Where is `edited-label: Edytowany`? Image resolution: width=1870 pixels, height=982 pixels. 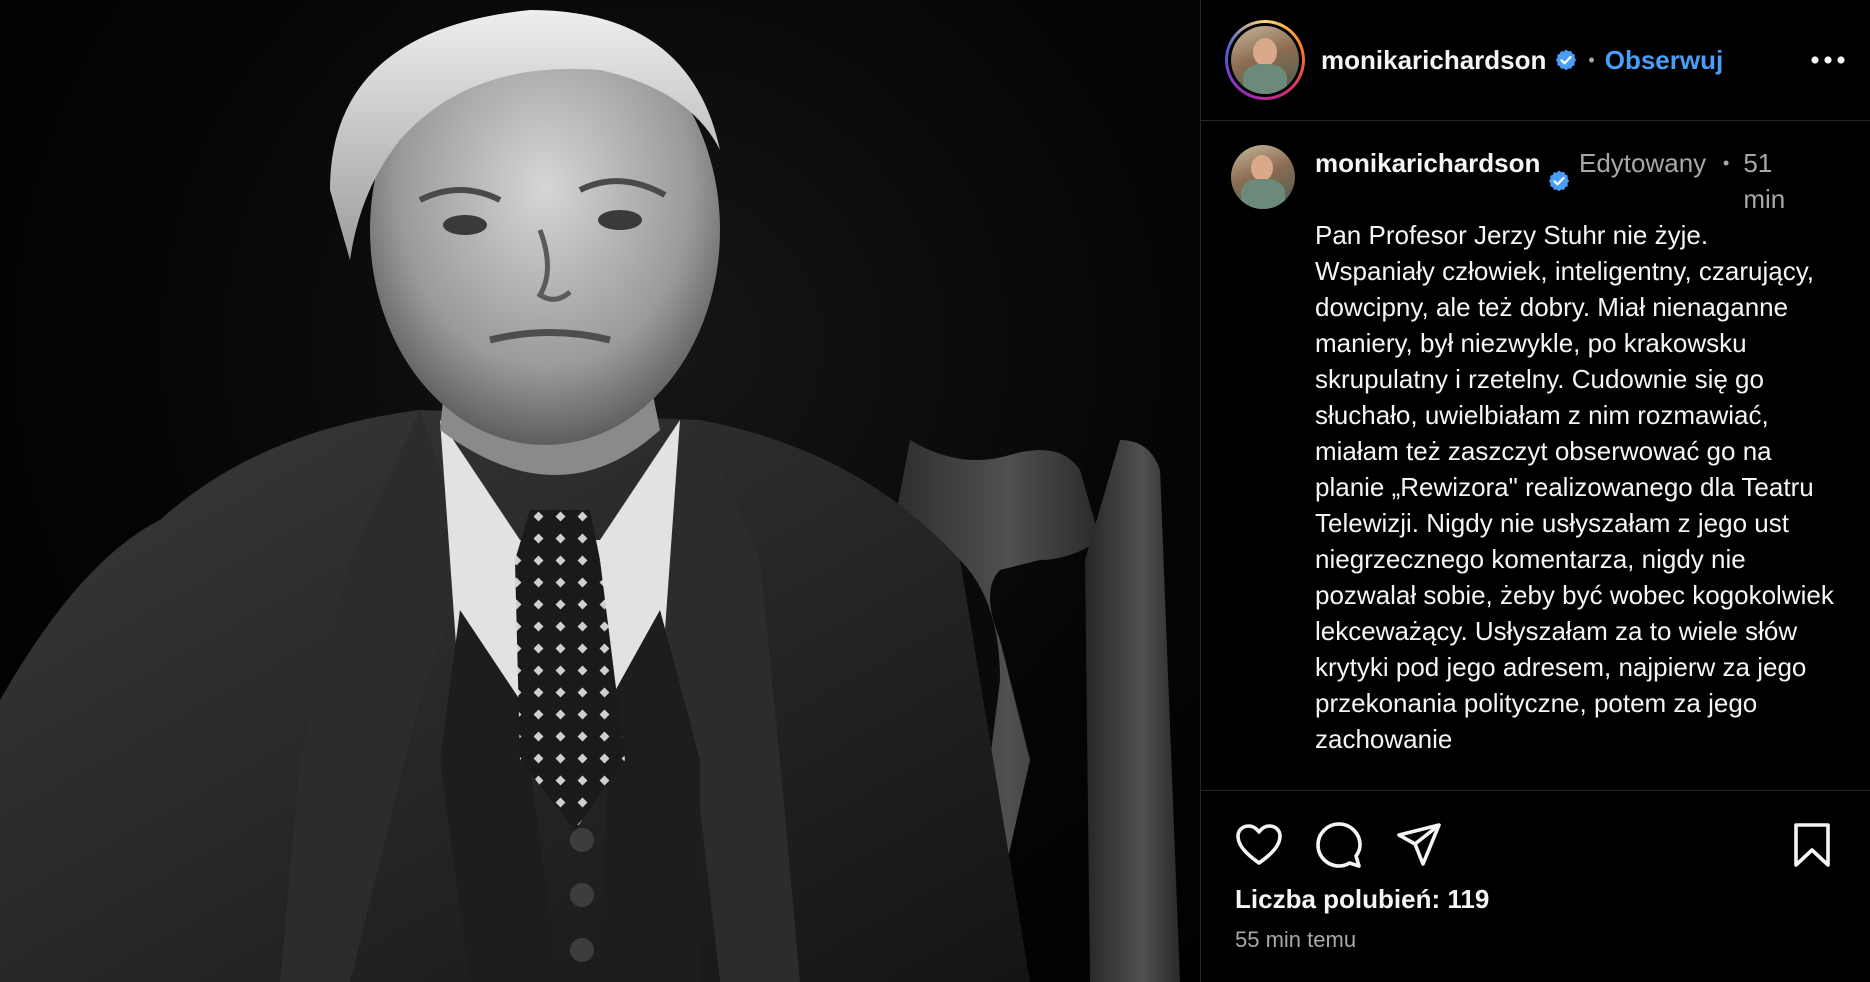
edited-label: Edytowany is located at coordinates (1643, 163).